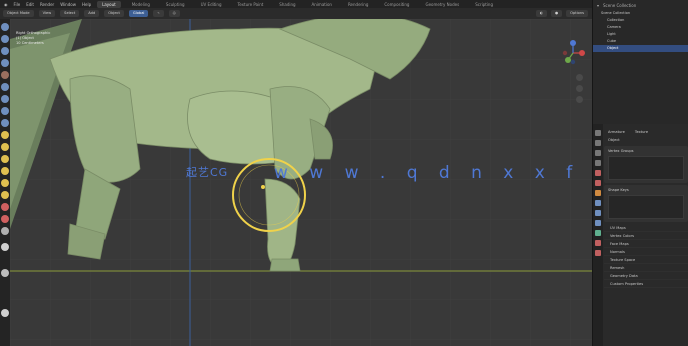 This screenshot has height=346, width=688. I want to click on panel-vertex-groups: Vertex Groups, so click(646, 164).